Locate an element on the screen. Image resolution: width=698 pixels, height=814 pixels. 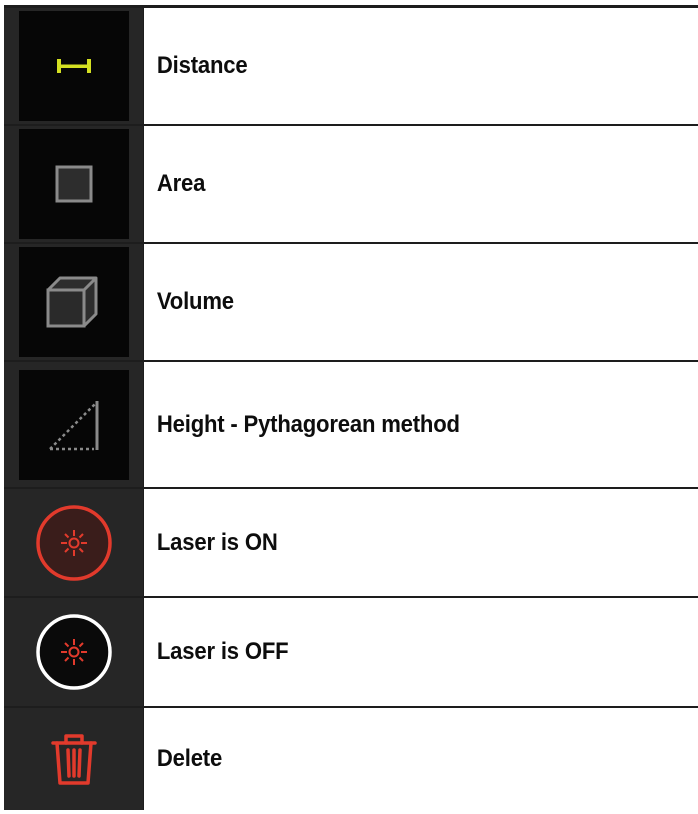
legend-row-delete: Delete is located at coordinates (351, 759).